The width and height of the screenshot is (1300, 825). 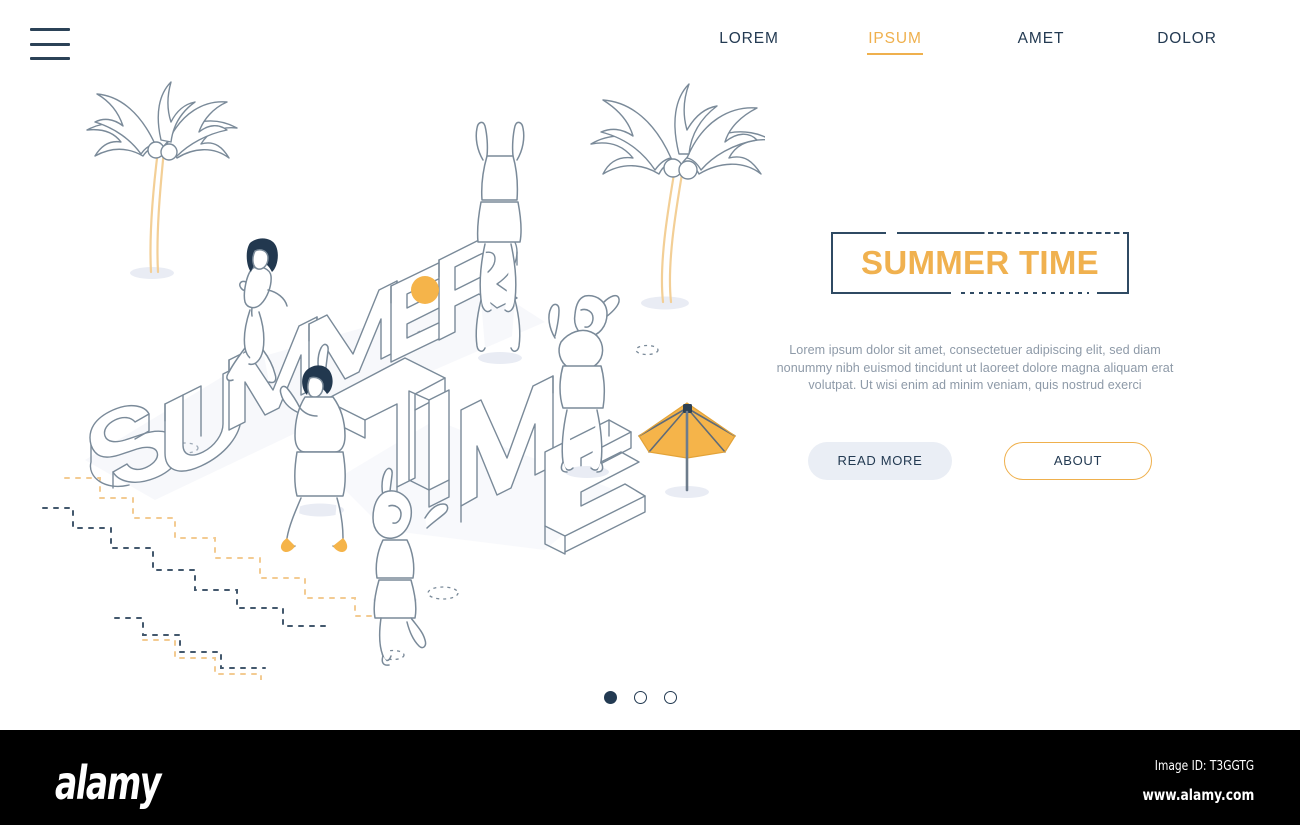 What do you see at coordinates (650, 777) in the screenshot?
I see `stock-watermark-bar: alamy Image ID: T3GGTG www.alamy.com` at bounding box center [650, 777].